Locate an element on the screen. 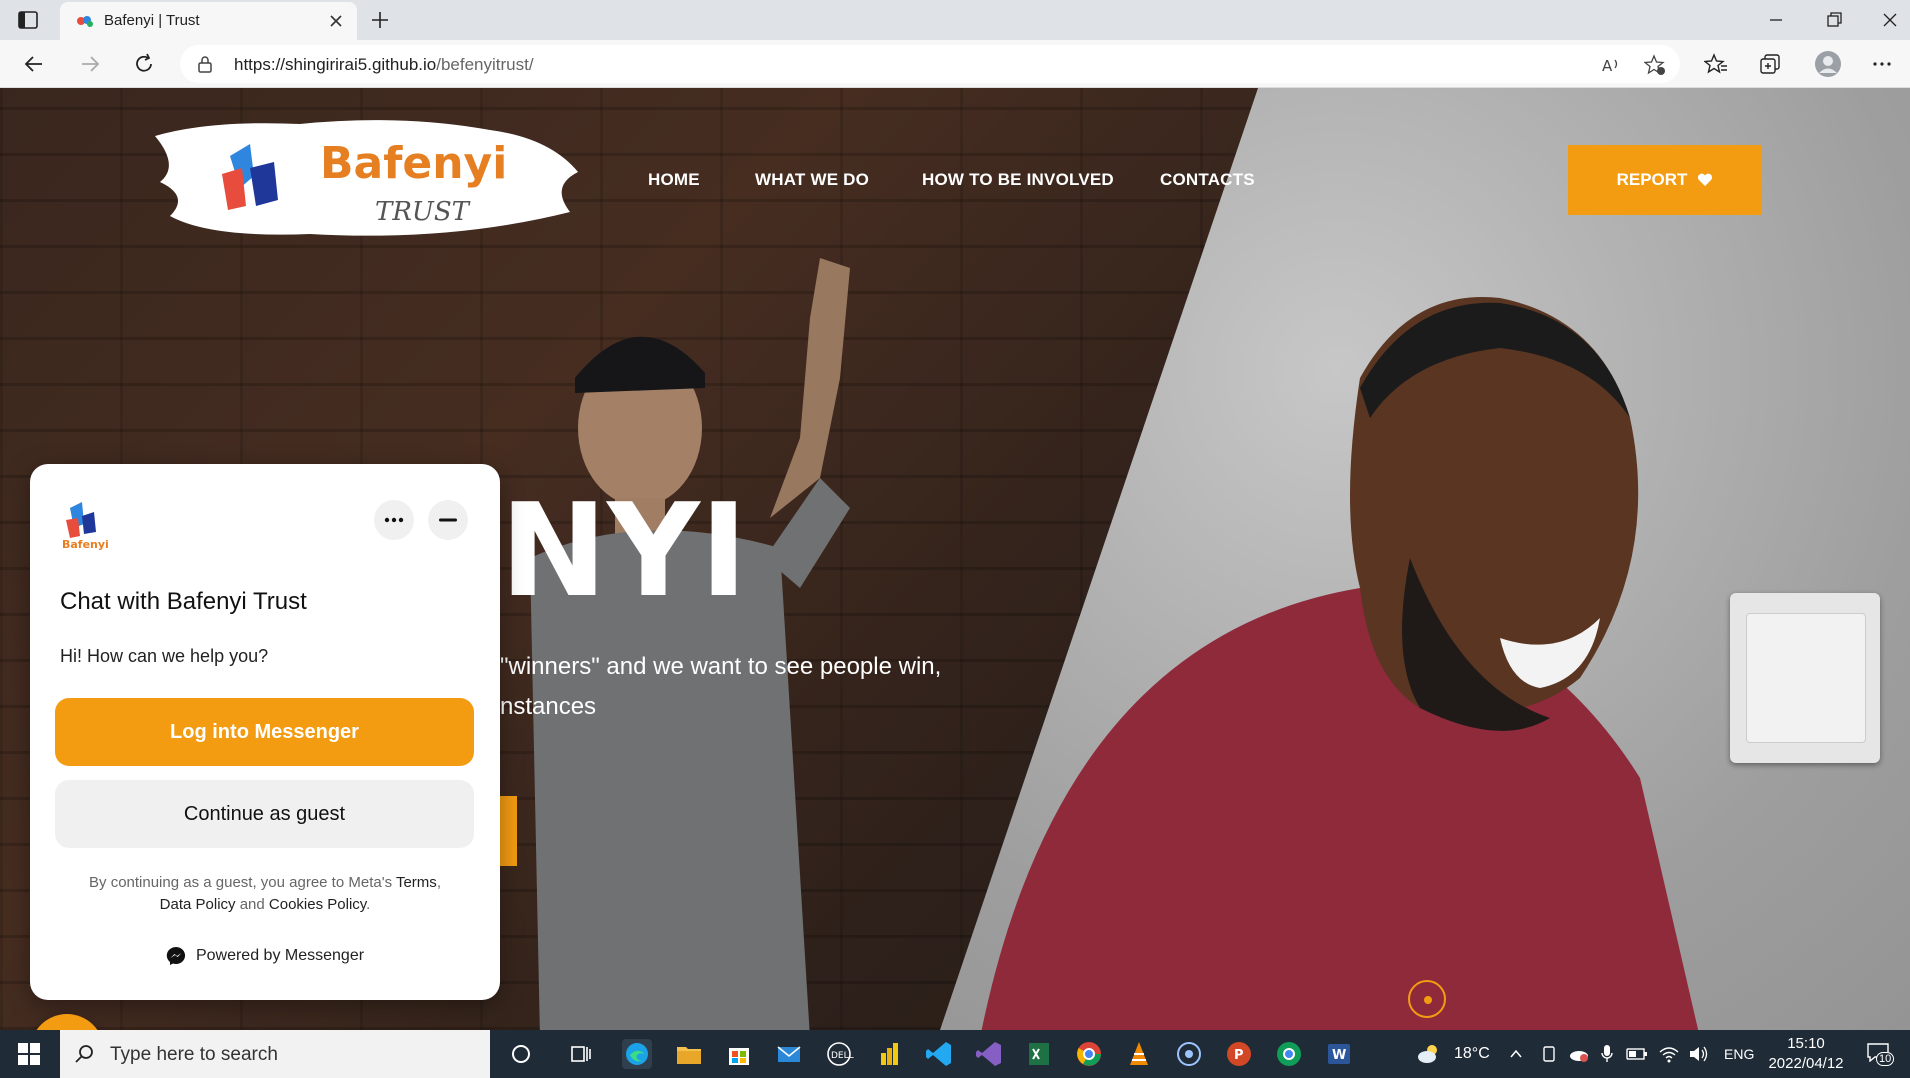 This screenshot has width=1910, height=1078. mail-icon is located at coordinates (789, 1054).